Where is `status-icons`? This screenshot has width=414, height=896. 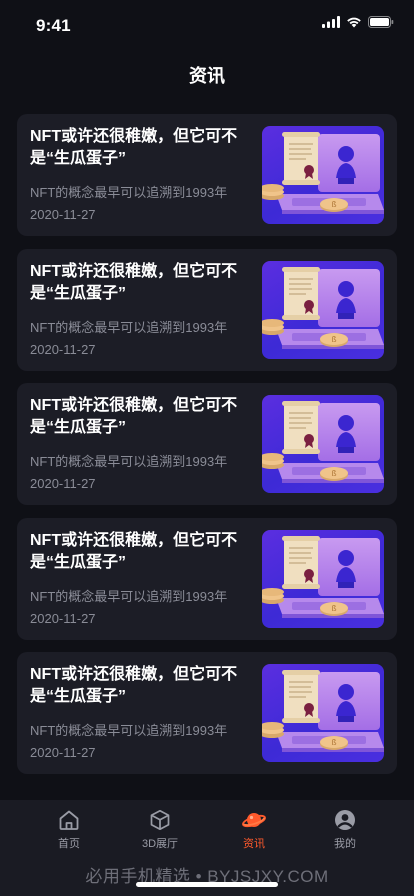
status-icons is located at coordinates (358, 22).